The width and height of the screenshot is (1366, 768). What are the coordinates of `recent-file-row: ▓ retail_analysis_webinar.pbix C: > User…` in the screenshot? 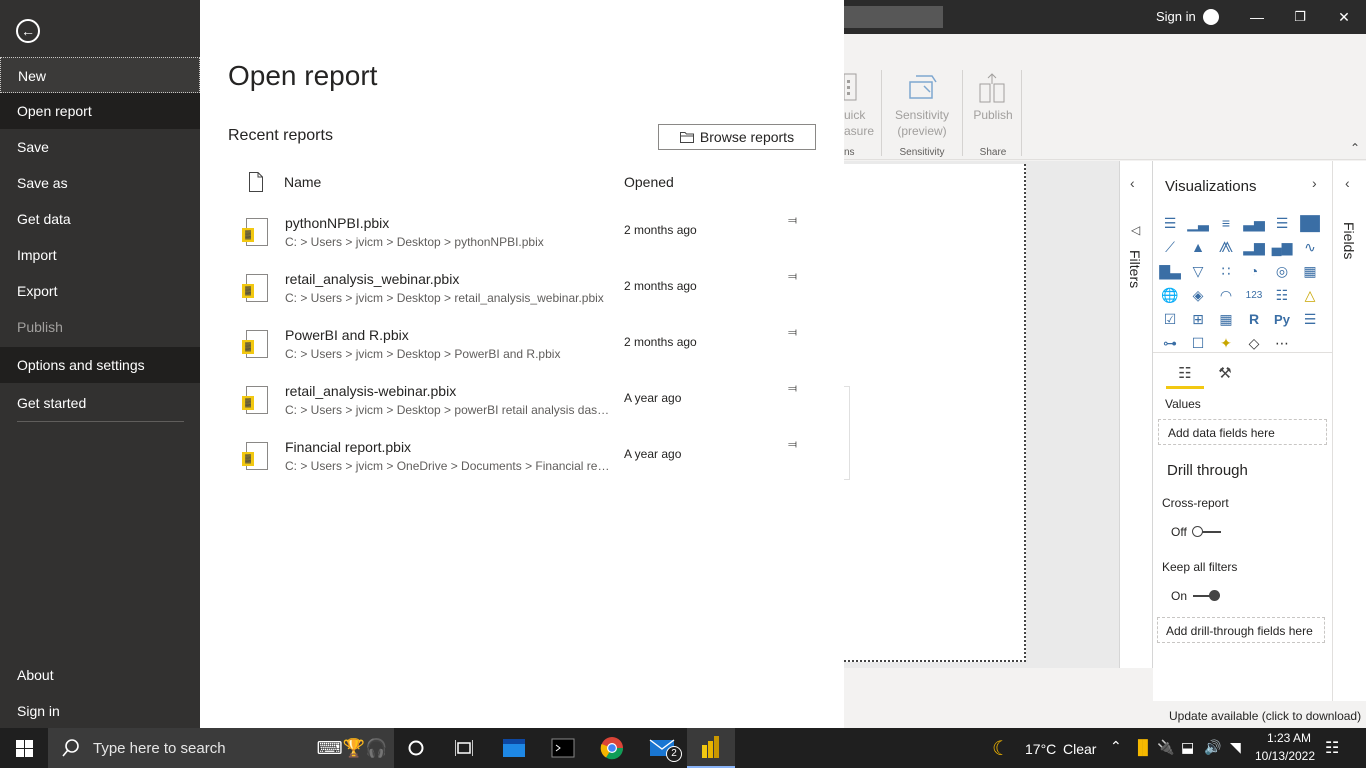 It's located at (528, 294).